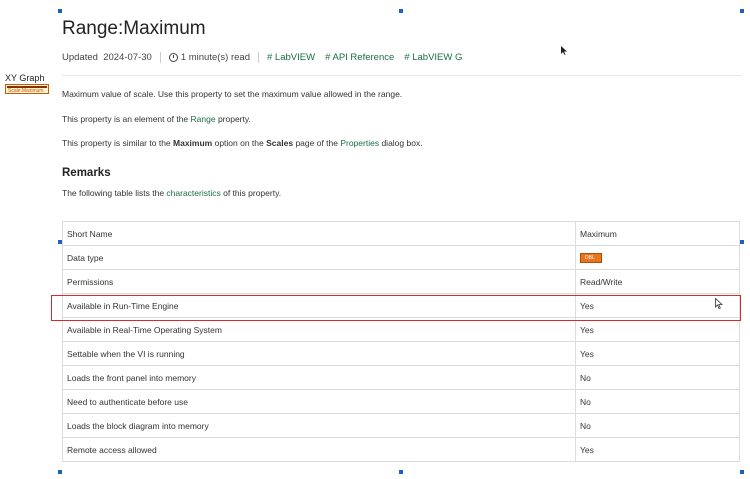 This screenshot has width=750, height=479. What do you see at coordinates (433, 57) in the screenshot?
I see `tag-labview-g: # LabVIEW G` at bounding box center [433, 57].